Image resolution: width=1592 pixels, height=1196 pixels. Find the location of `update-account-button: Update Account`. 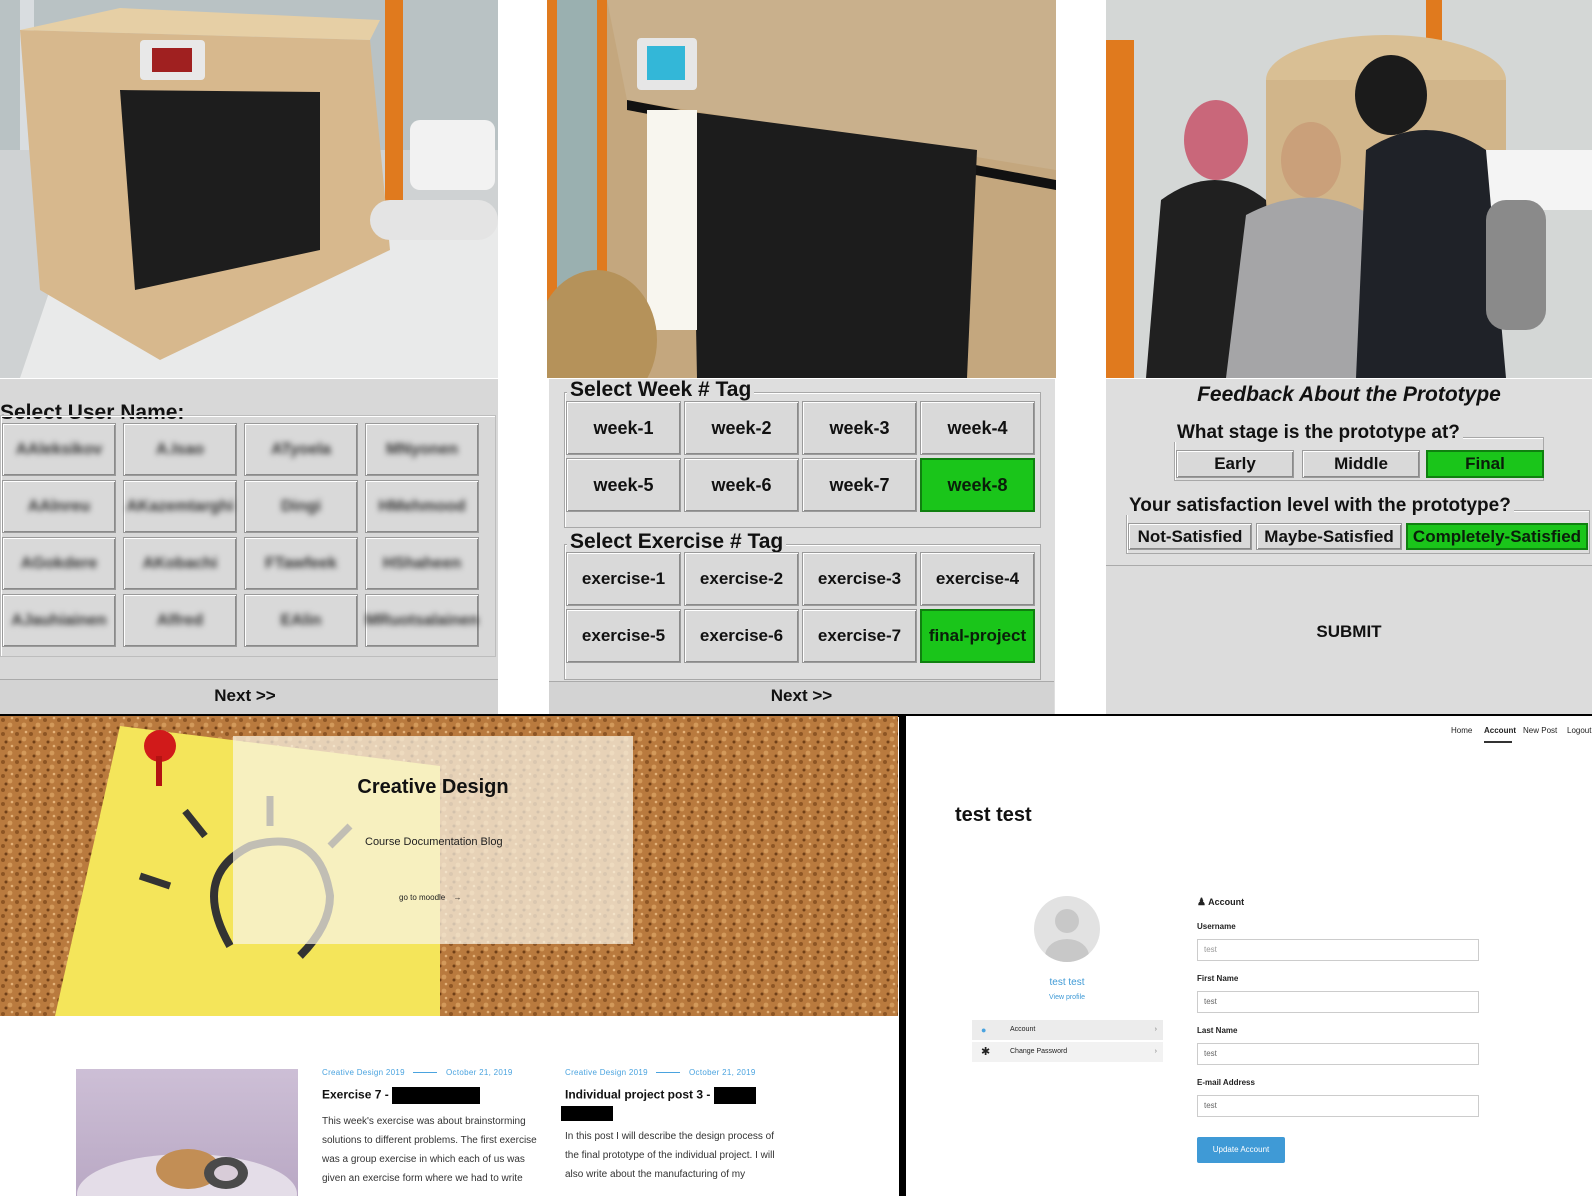

update-account-button: Update Account is located at coordinates (1241, 1150).